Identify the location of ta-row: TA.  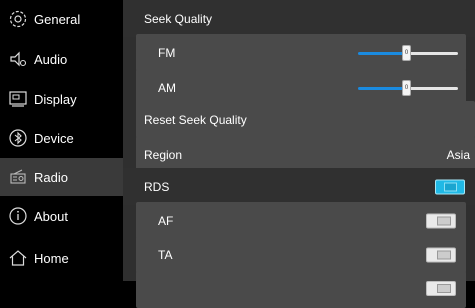
(301, 254).